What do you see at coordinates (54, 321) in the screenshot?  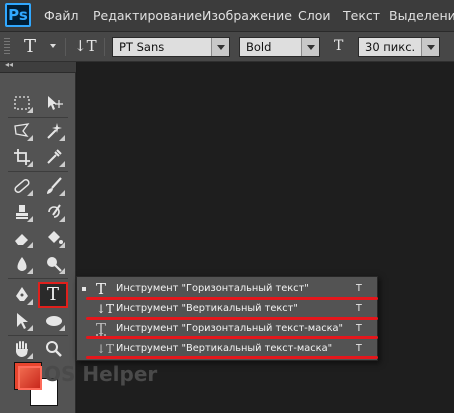 I see `ellipse-tool-icon` at bounding box center [54, 321].